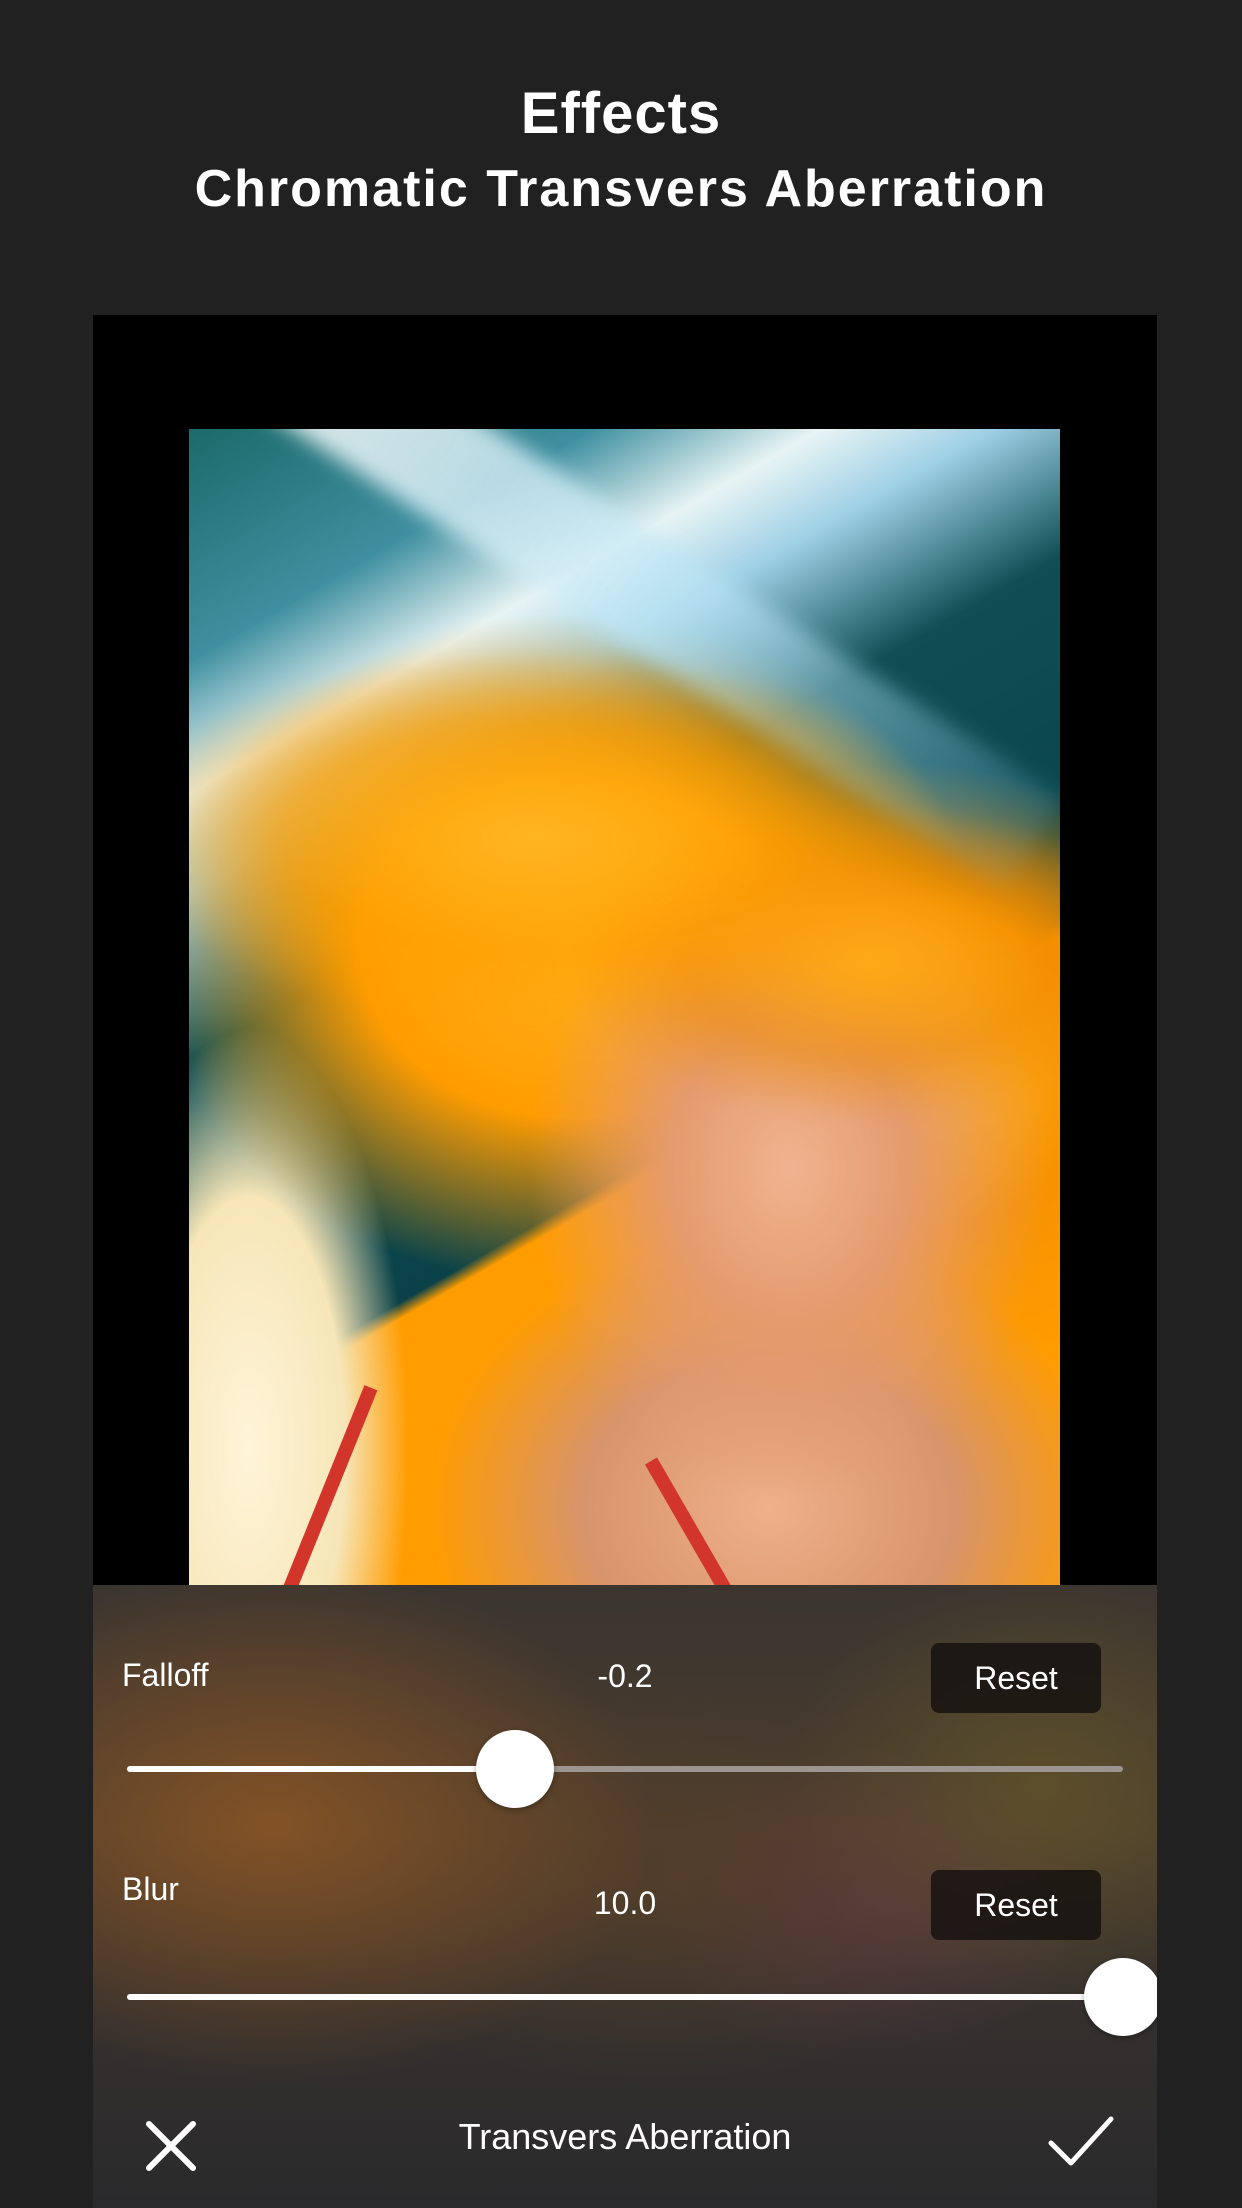  Describe the element at coordinates (625, 1903) in the screenshot. I see `blur-value: 10.0` at that location.